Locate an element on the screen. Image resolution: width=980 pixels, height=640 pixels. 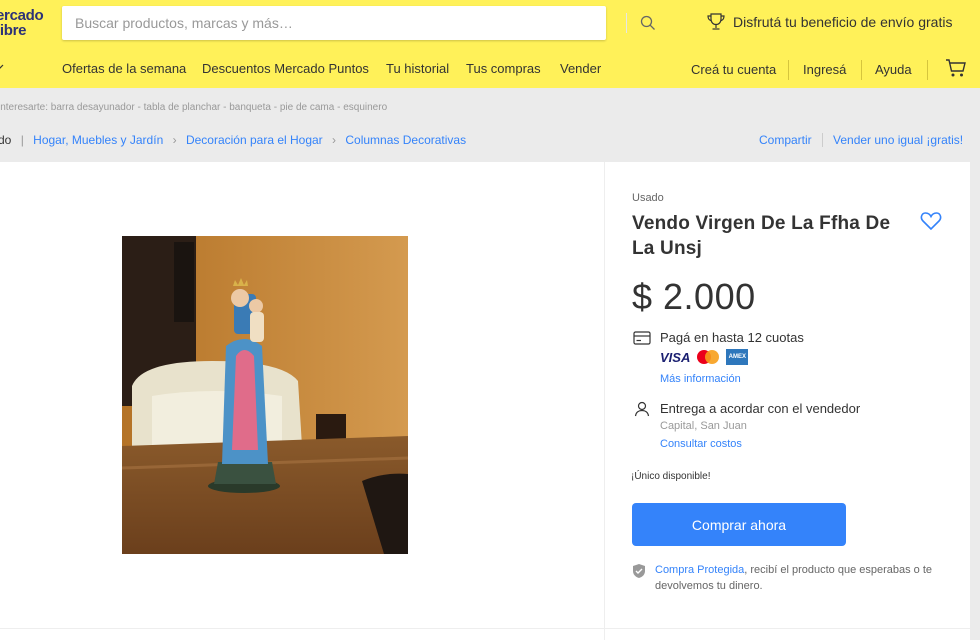
nav-descuentos: Descuentos Mercado Puntos is located at coordinates (285, 68).